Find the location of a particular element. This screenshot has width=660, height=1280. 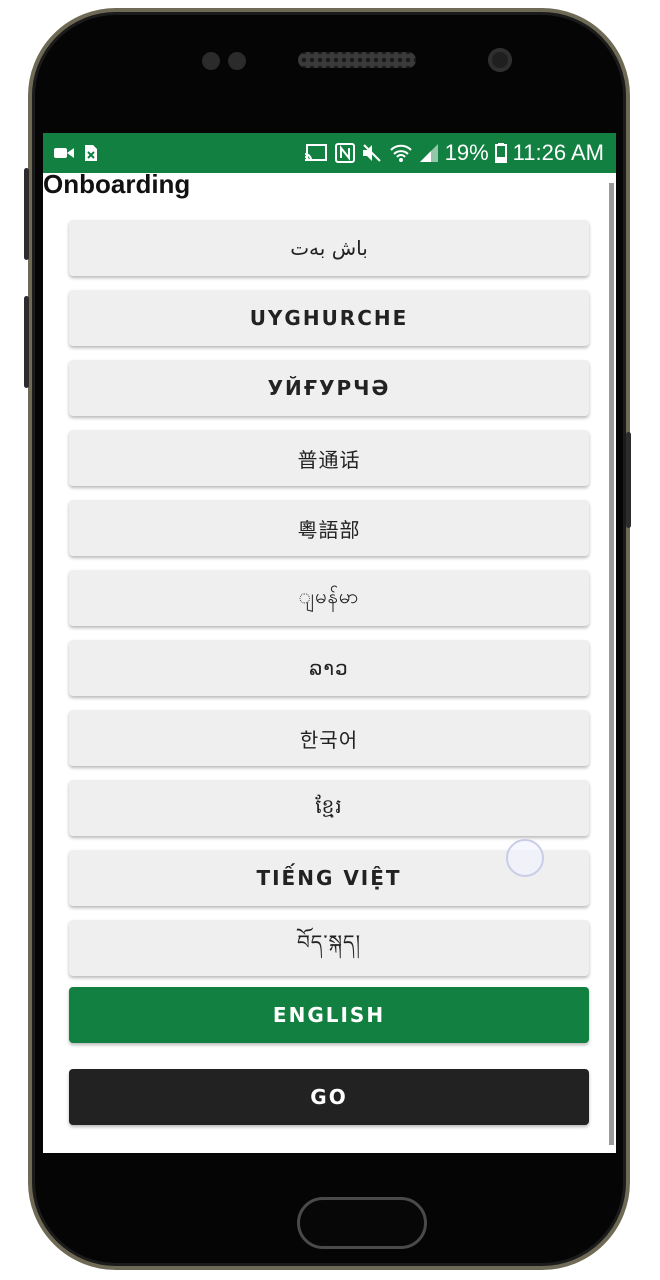

go-button: GO is located at coordinates (329, 1097).